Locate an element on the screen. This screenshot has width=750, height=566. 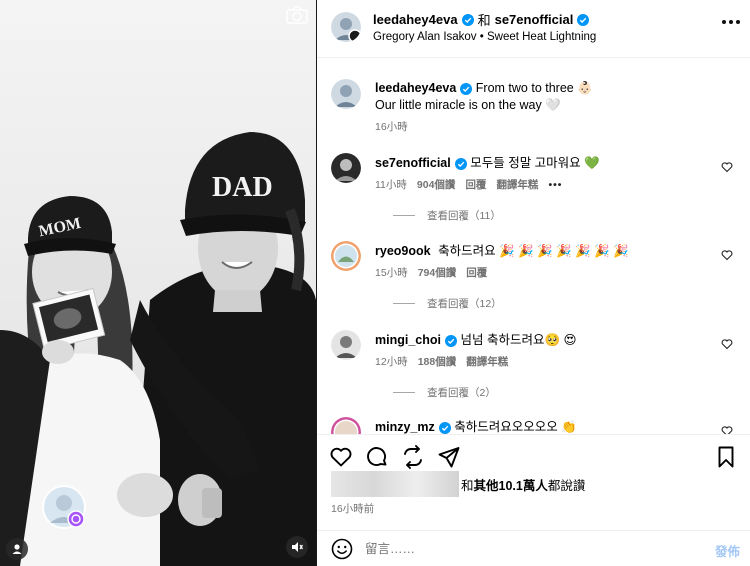
comment-time: 12小時 is located at coordinates (391, 361).